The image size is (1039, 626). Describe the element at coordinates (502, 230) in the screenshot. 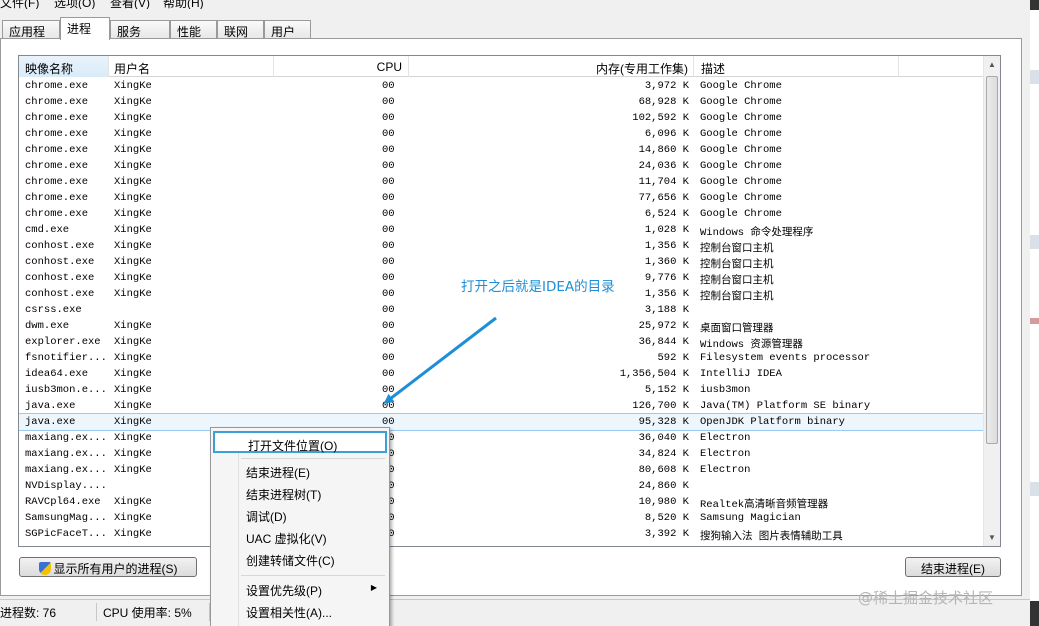

I see `table-row: cmd.exe XingKe 00 1,028 K Windows 命令处理程序` at that location.